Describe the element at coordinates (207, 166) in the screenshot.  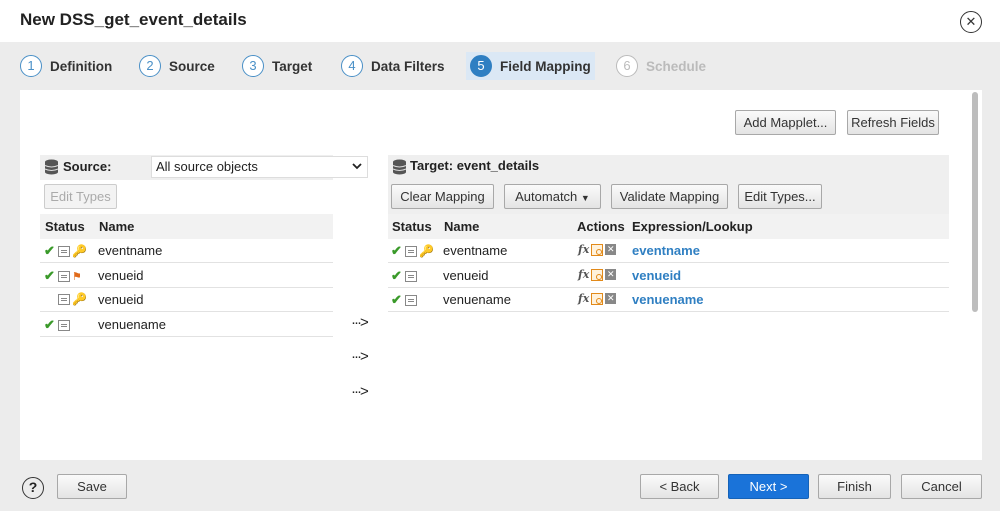
I see `source-select-value: All source objects` at that location.